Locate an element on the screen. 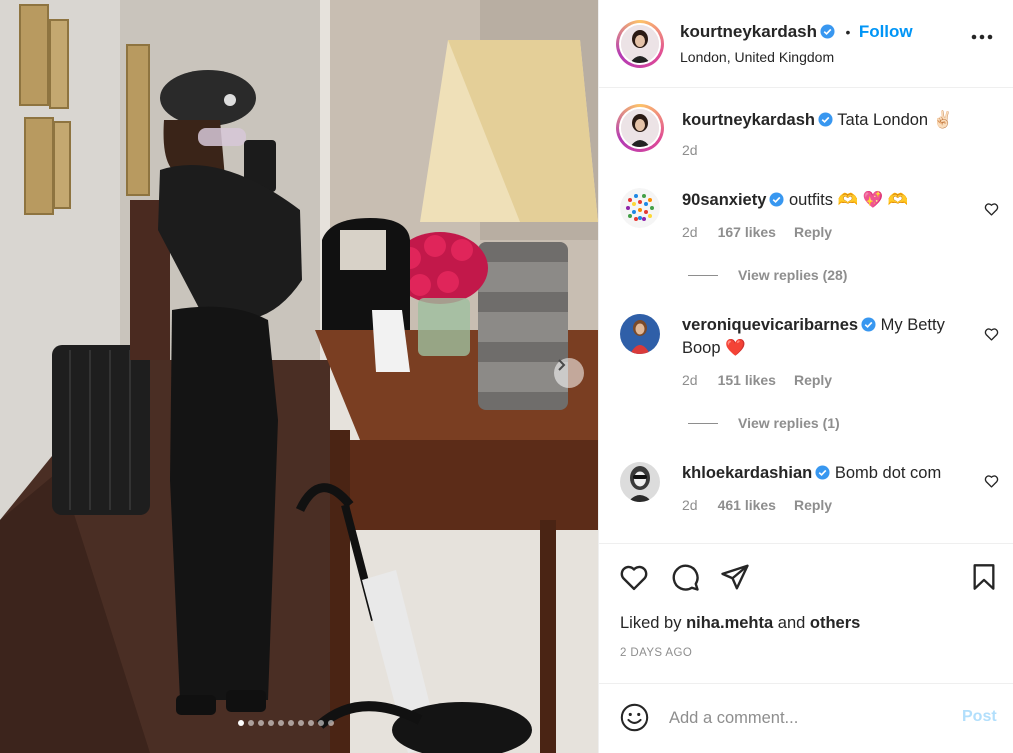  comment-meta: 2d 151 likes Reply is located at coordinates (757, 380).